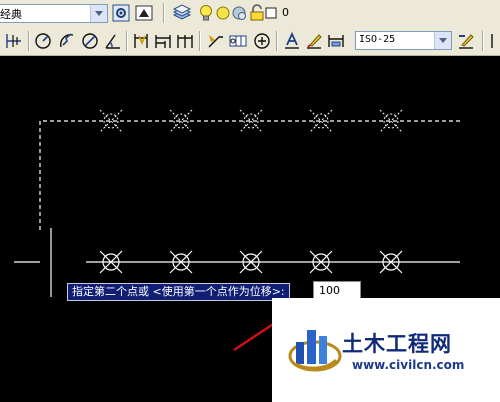  What do you see at coordinates (250, 41) in the screenshot?
I see `dimension-toolbar: ISO-25` at bounding box center [250, 41].